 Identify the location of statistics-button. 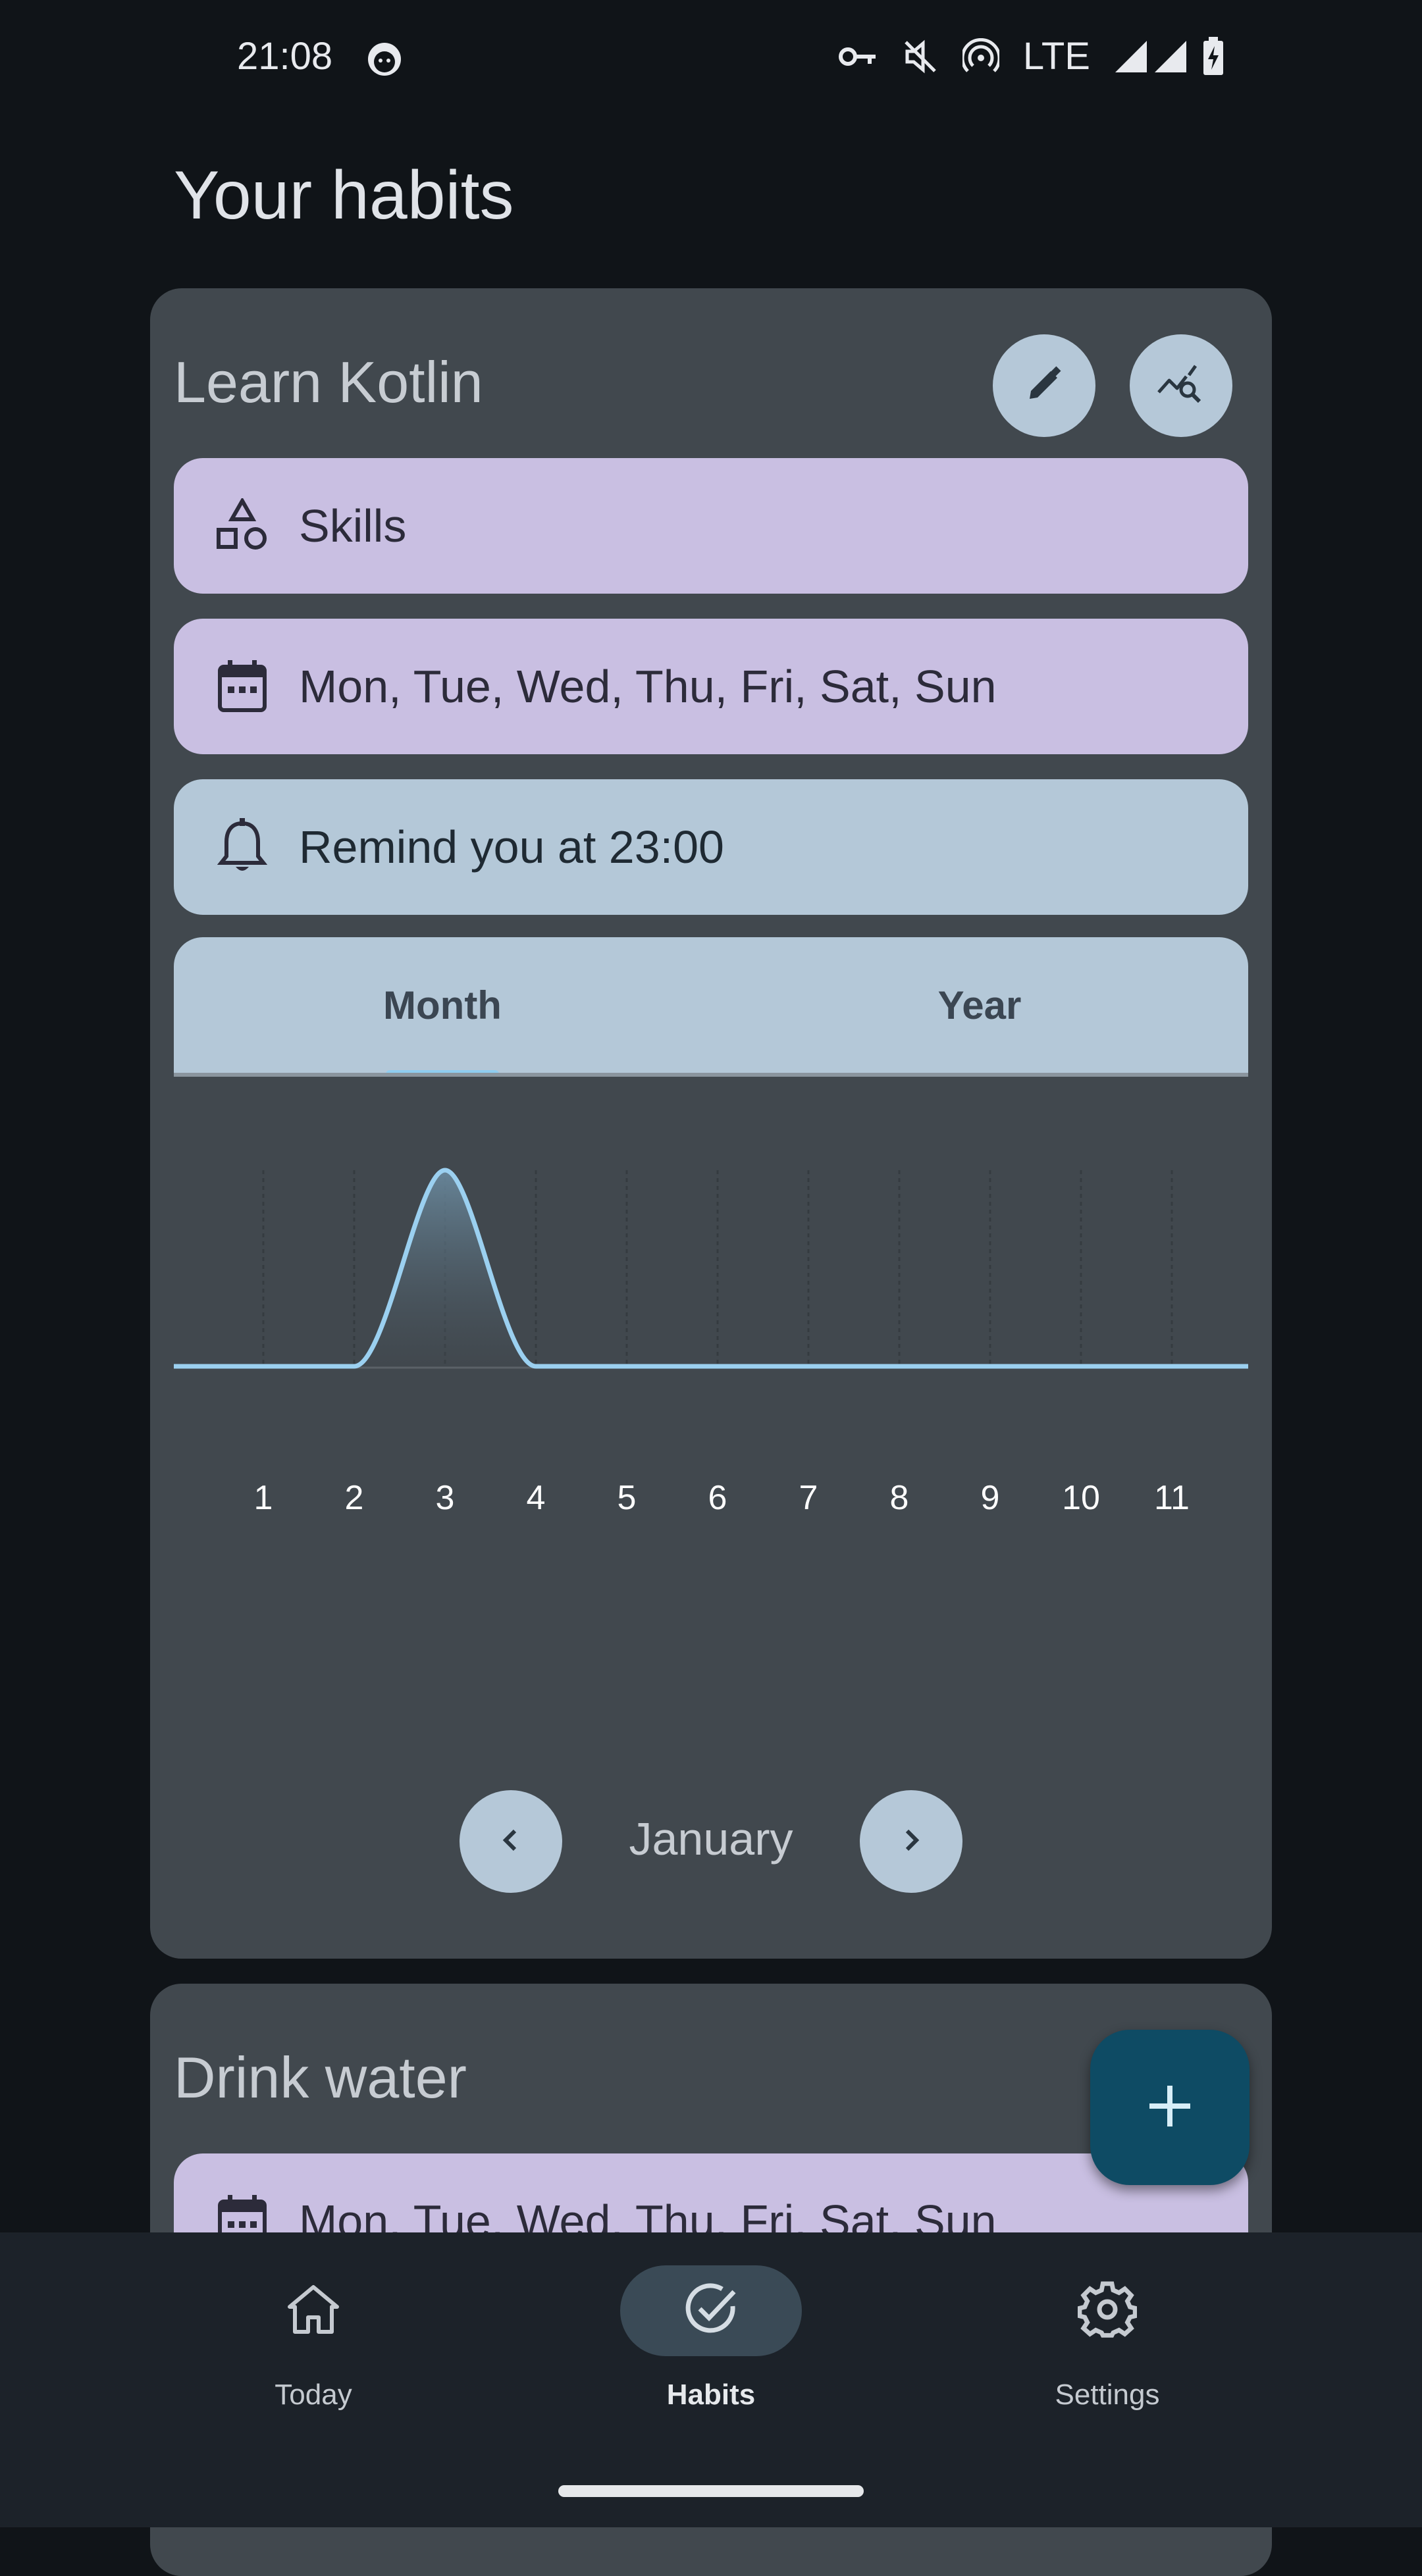
(1181, 385).